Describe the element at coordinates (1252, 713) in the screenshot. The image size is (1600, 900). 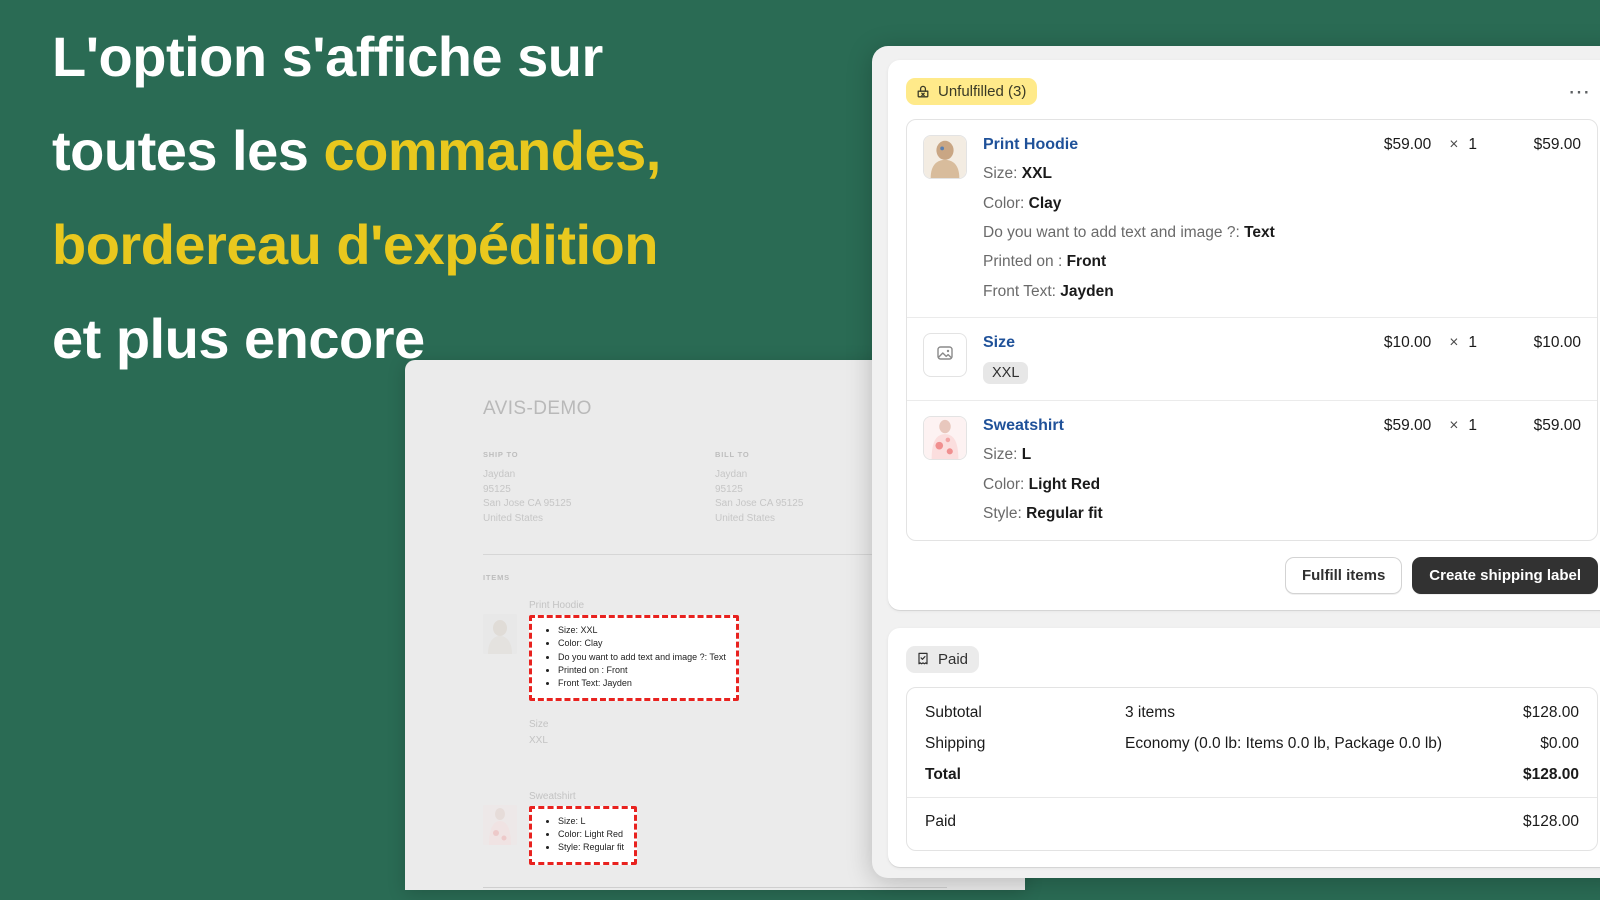
I see `totals-row-subtotal: Subtotal 3 items $128.00` at that location.